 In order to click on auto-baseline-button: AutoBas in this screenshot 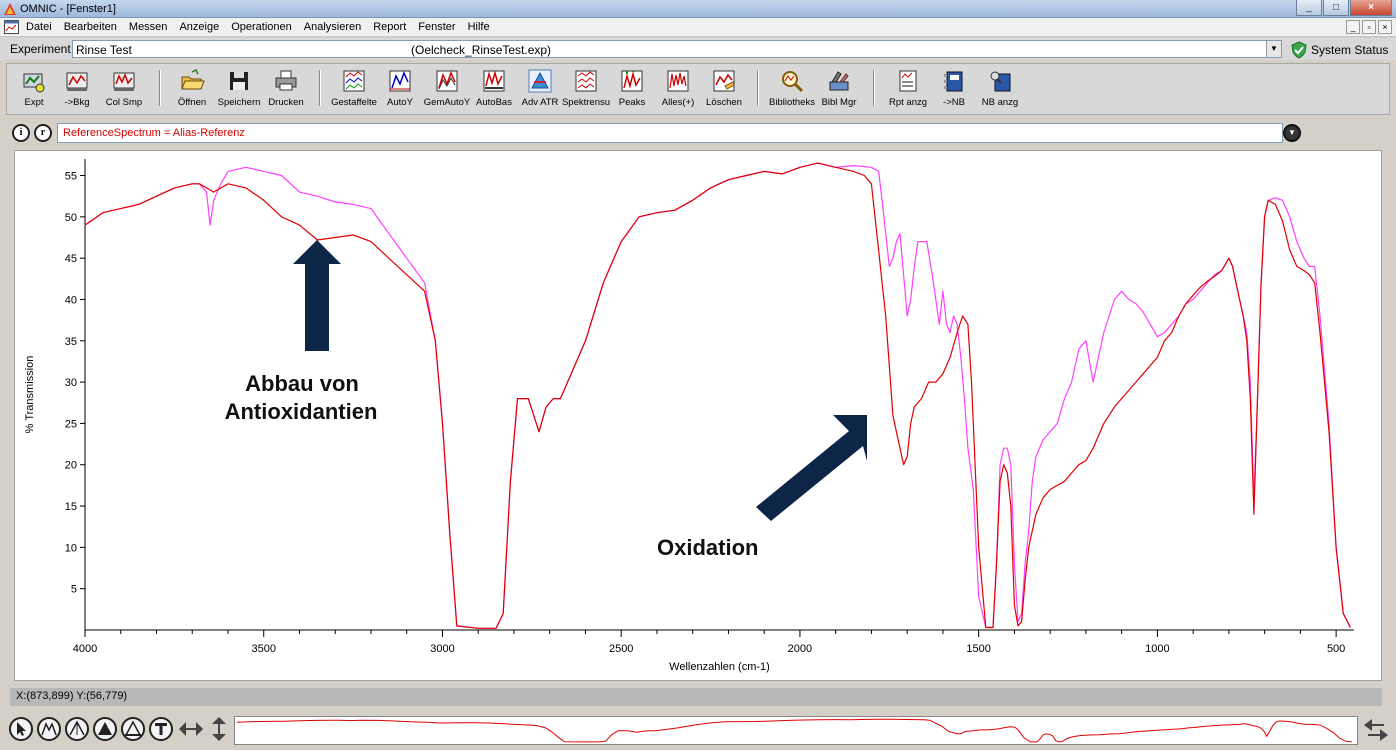, I will do `click(494, 91)`.